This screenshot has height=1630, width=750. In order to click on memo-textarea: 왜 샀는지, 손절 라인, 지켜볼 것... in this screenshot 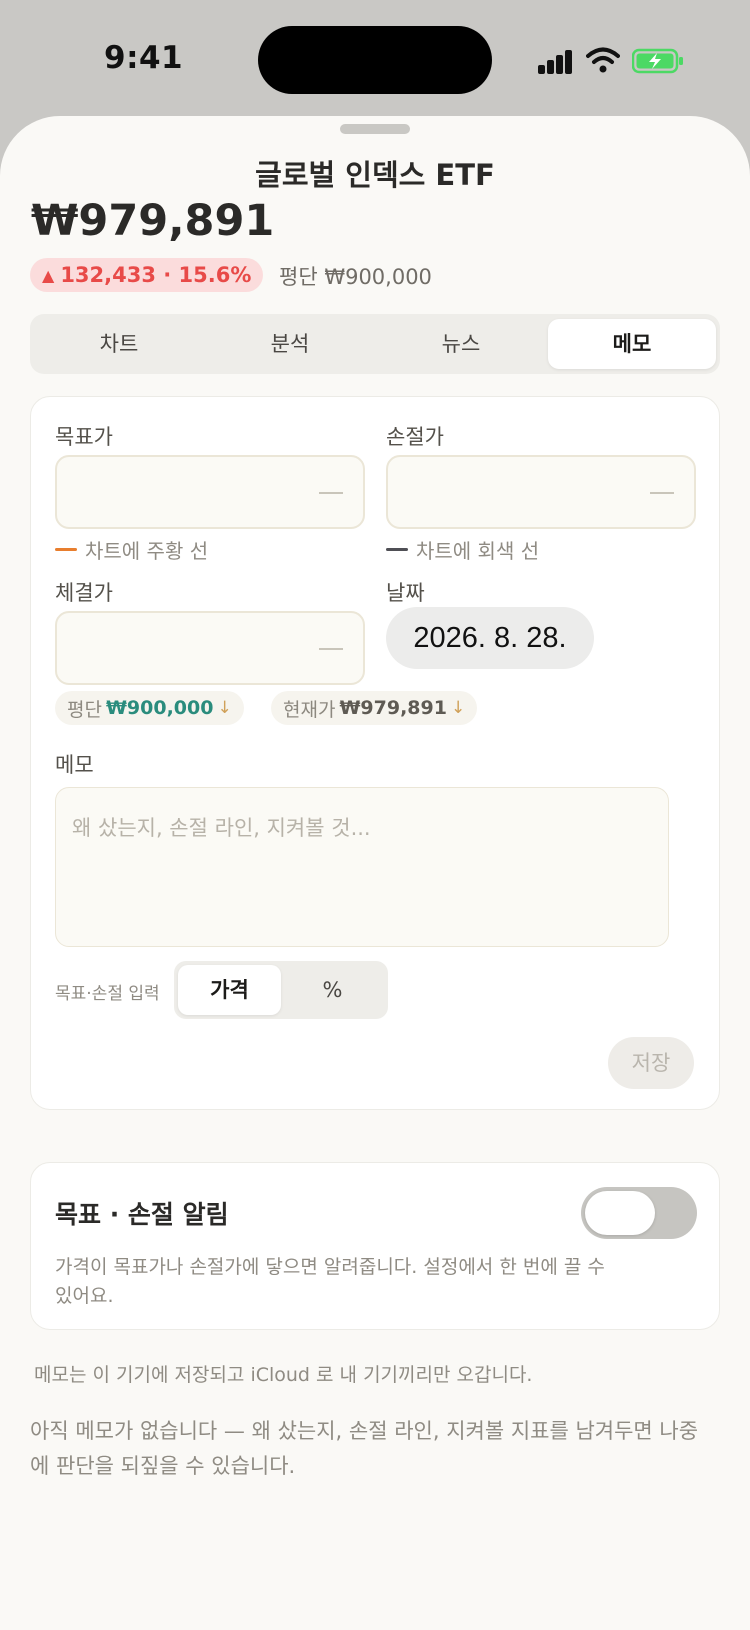, I will do `click(362, 867)`.